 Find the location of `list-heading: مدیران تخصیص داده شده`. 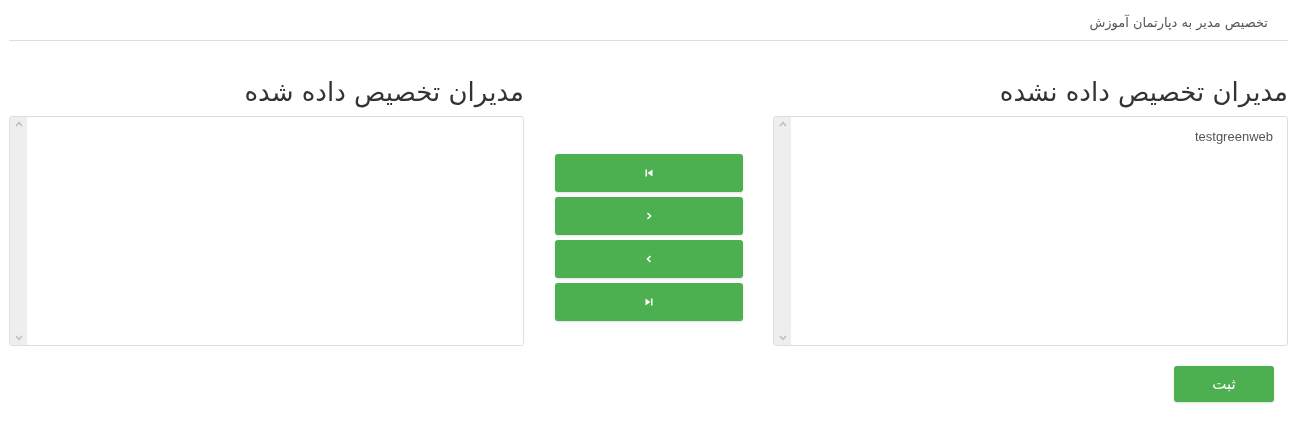

list-heading: مدیران تخصیص داده شده is located at coordinates (383, 93).